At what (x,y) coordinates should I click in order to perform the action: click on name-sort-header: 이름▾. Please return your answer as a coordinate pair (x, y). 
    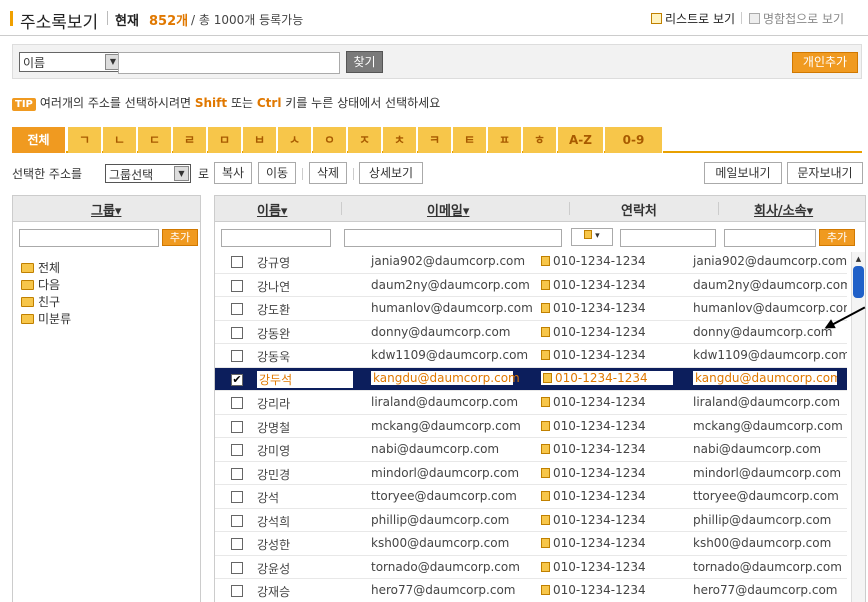
    Looking at the image, I should click on (272, 209).